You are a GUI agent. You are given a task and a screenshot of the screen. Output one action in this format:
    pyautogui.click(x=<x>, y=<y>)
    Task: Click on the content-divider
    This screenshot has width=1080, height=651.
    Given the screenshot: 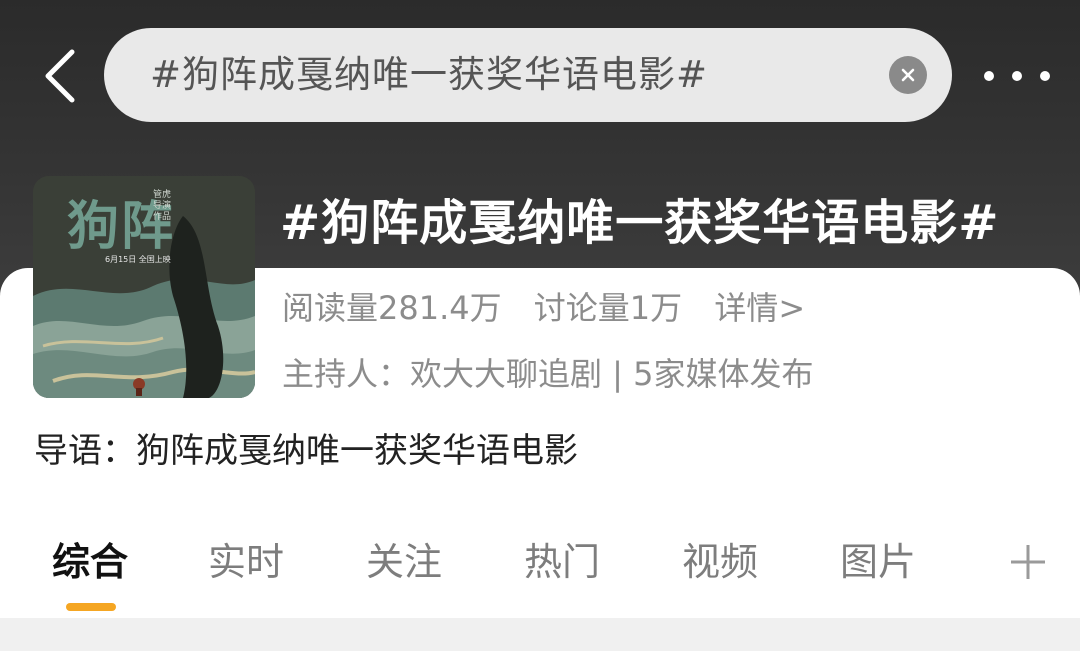 What is the action you would take?
    pyautogui.click(x=540, y=634)
    